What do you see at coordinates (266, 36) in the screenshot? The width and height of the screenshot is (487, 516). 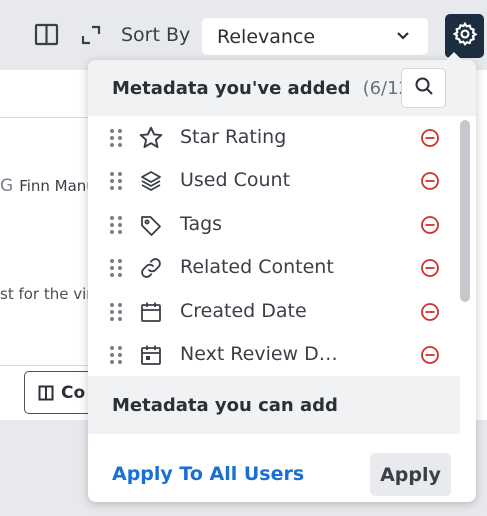 I see `sort-select-value: Relevance` at bounding box center [266, 36].